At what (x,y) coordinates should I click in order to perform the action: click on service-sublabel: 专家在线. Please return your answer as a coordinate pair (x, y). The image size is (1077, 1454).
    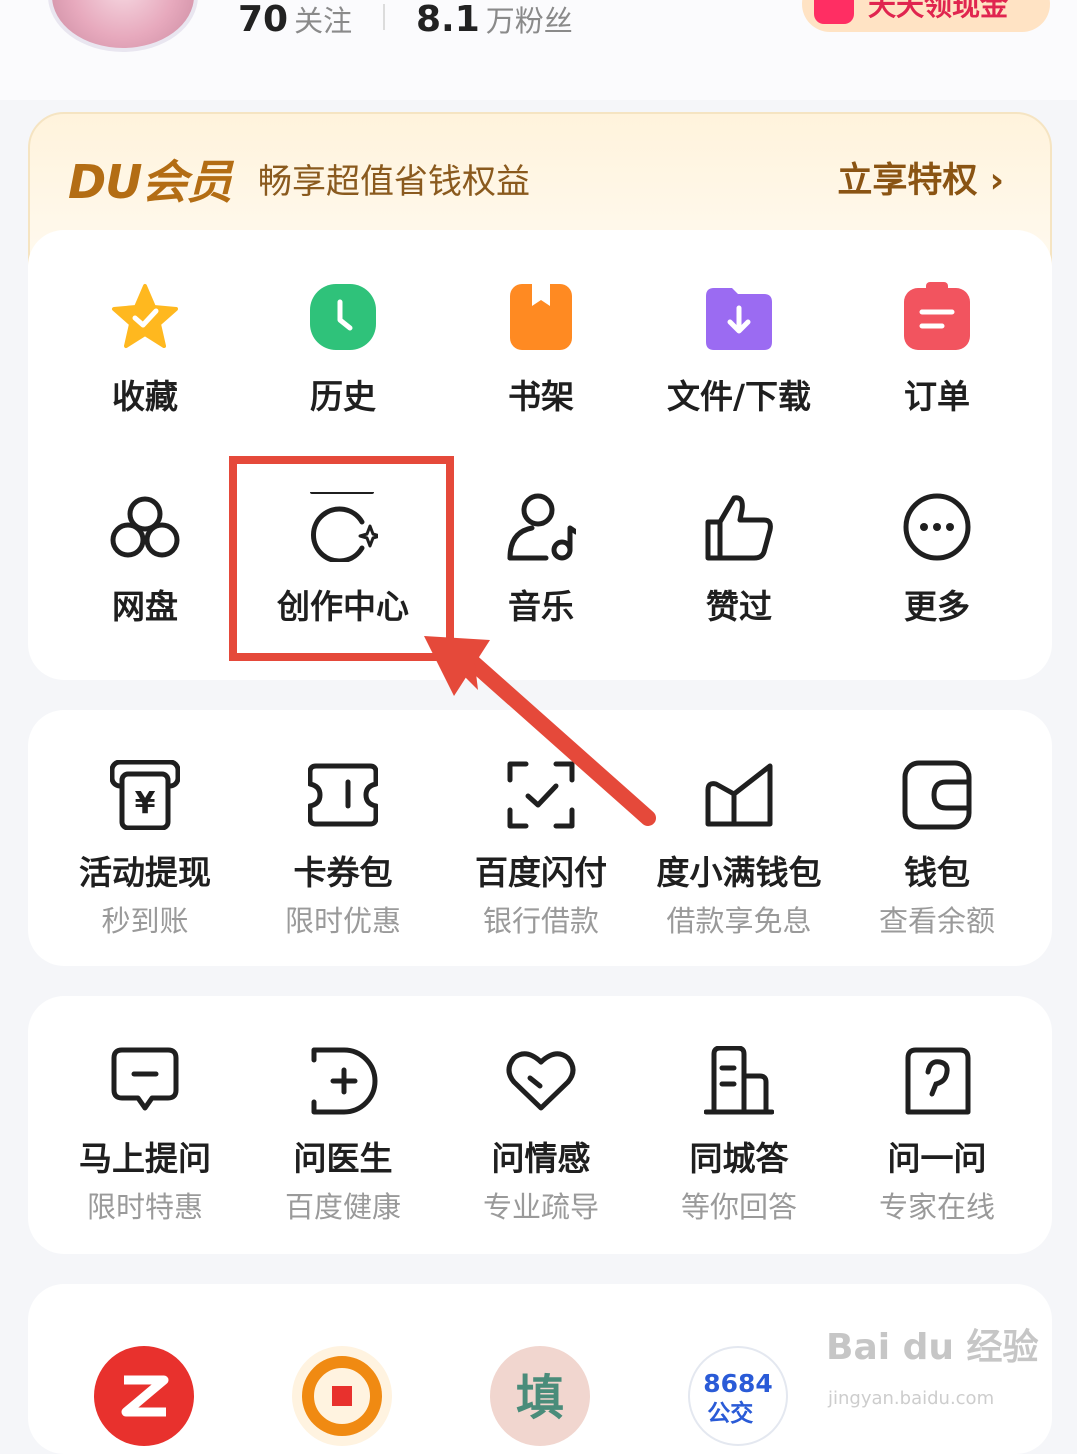
    Looking at the image, I should click on (936, 1207).